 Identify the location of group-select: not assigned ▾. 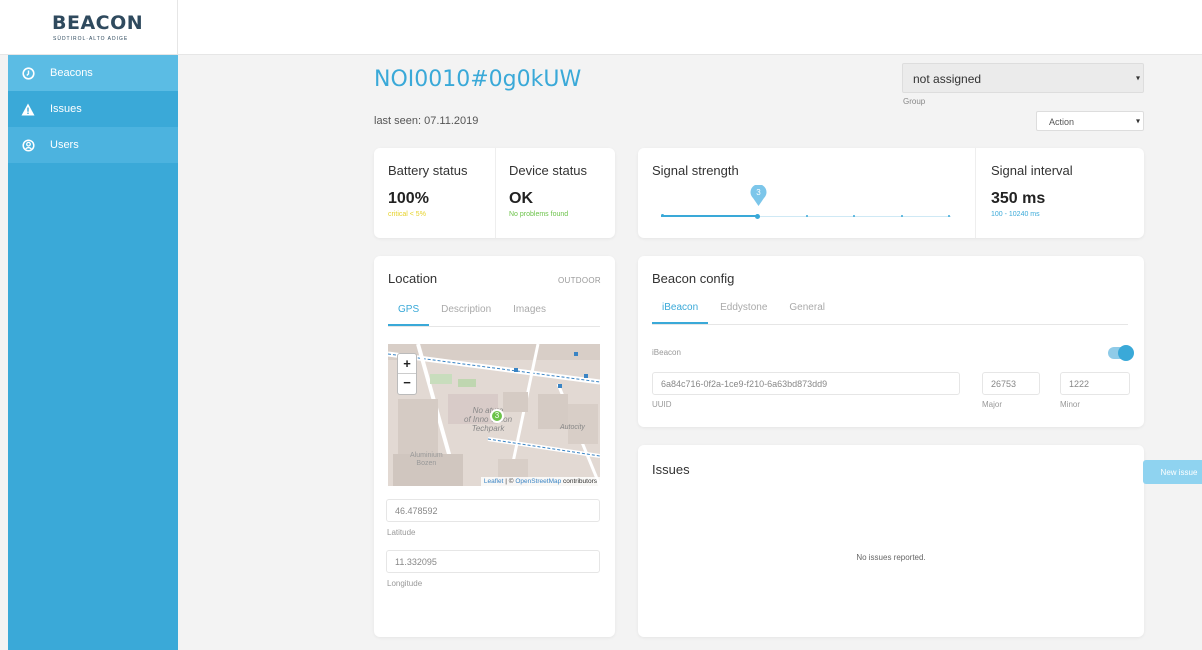
(1023, 78).